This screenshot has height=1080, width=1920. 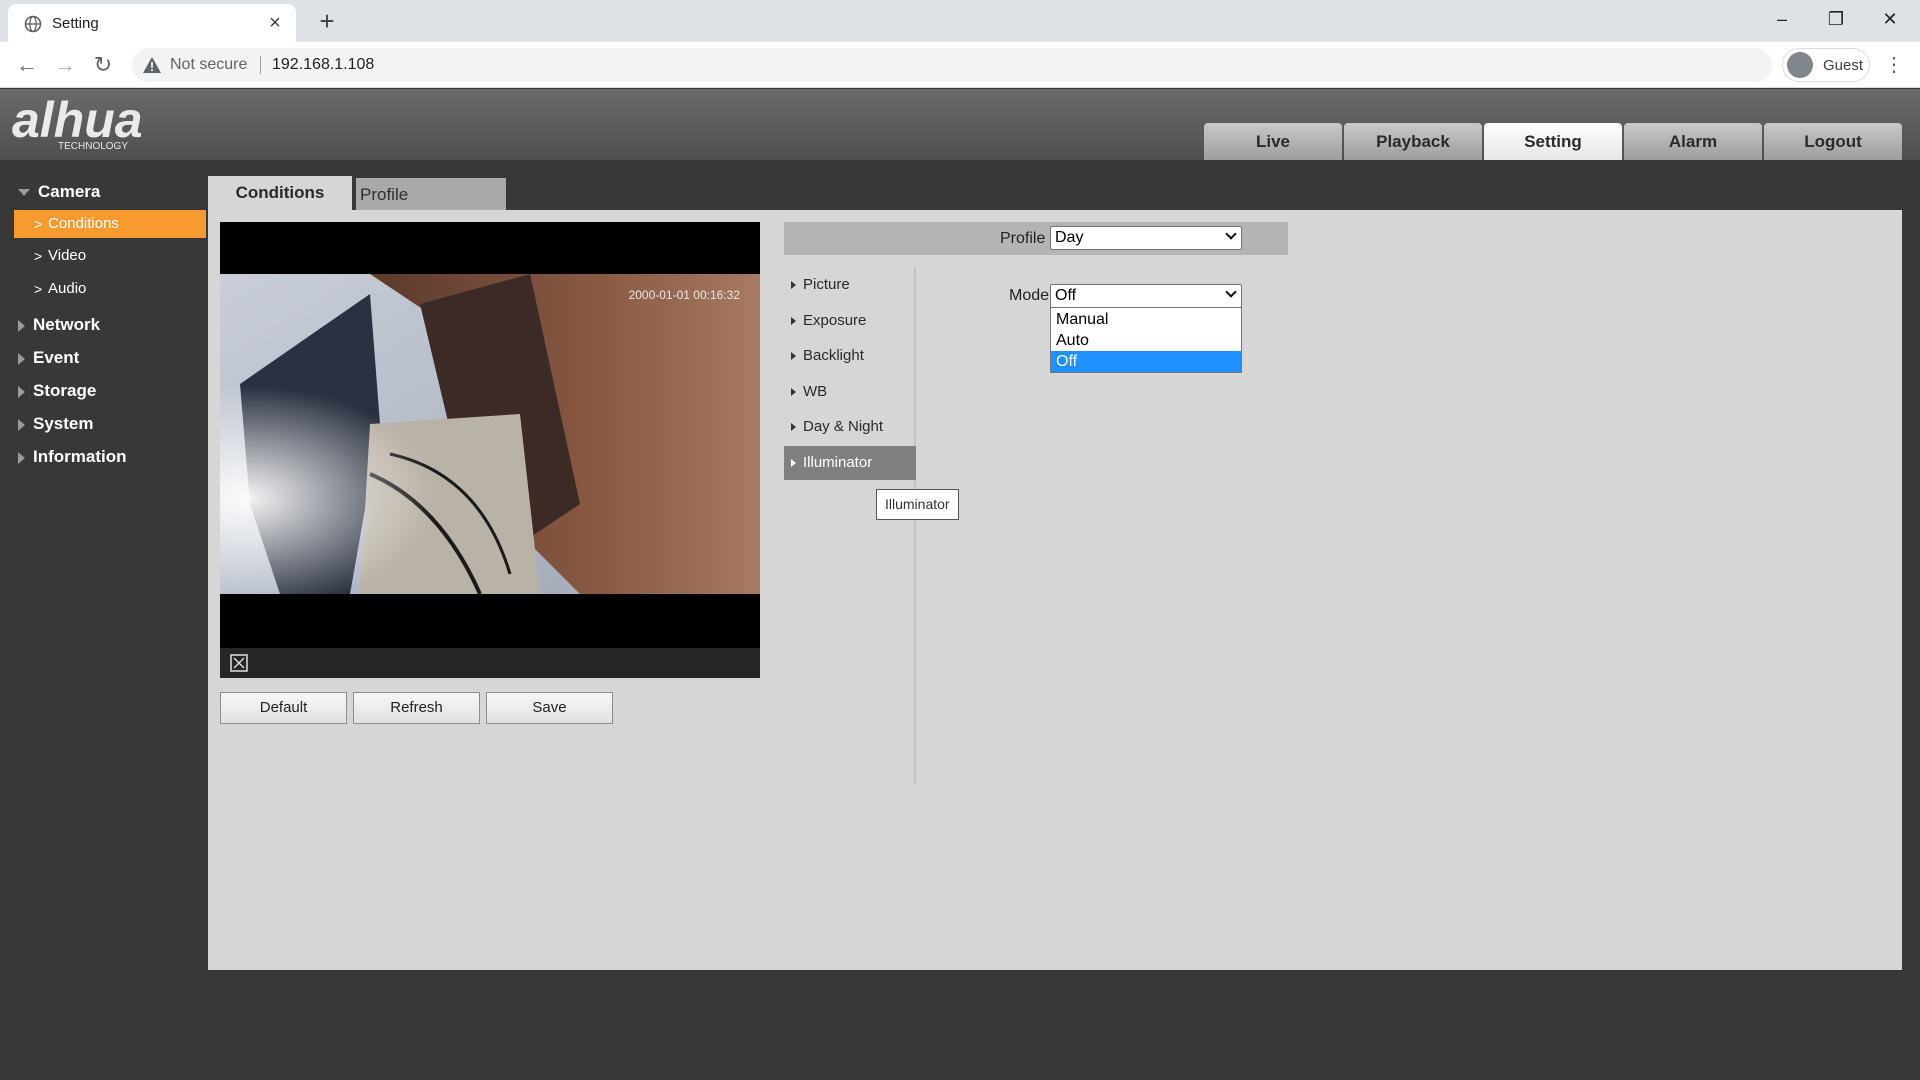 I want to click on profile-label: Profile, so click(x=1023, y=238).